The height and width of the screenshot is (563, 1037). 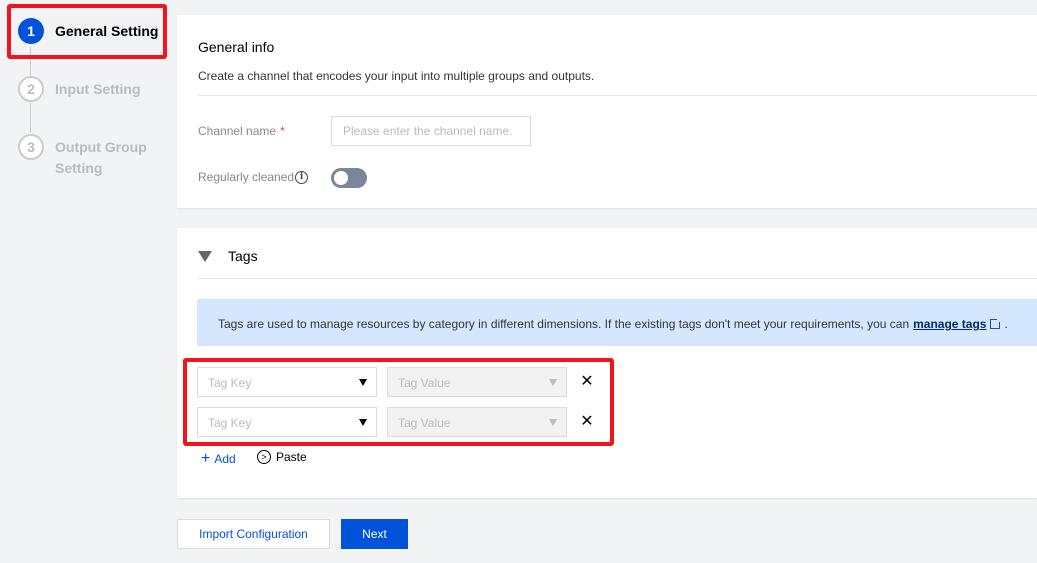 I want to click on step-label-line2: Setting, so click(x=79, y=168).